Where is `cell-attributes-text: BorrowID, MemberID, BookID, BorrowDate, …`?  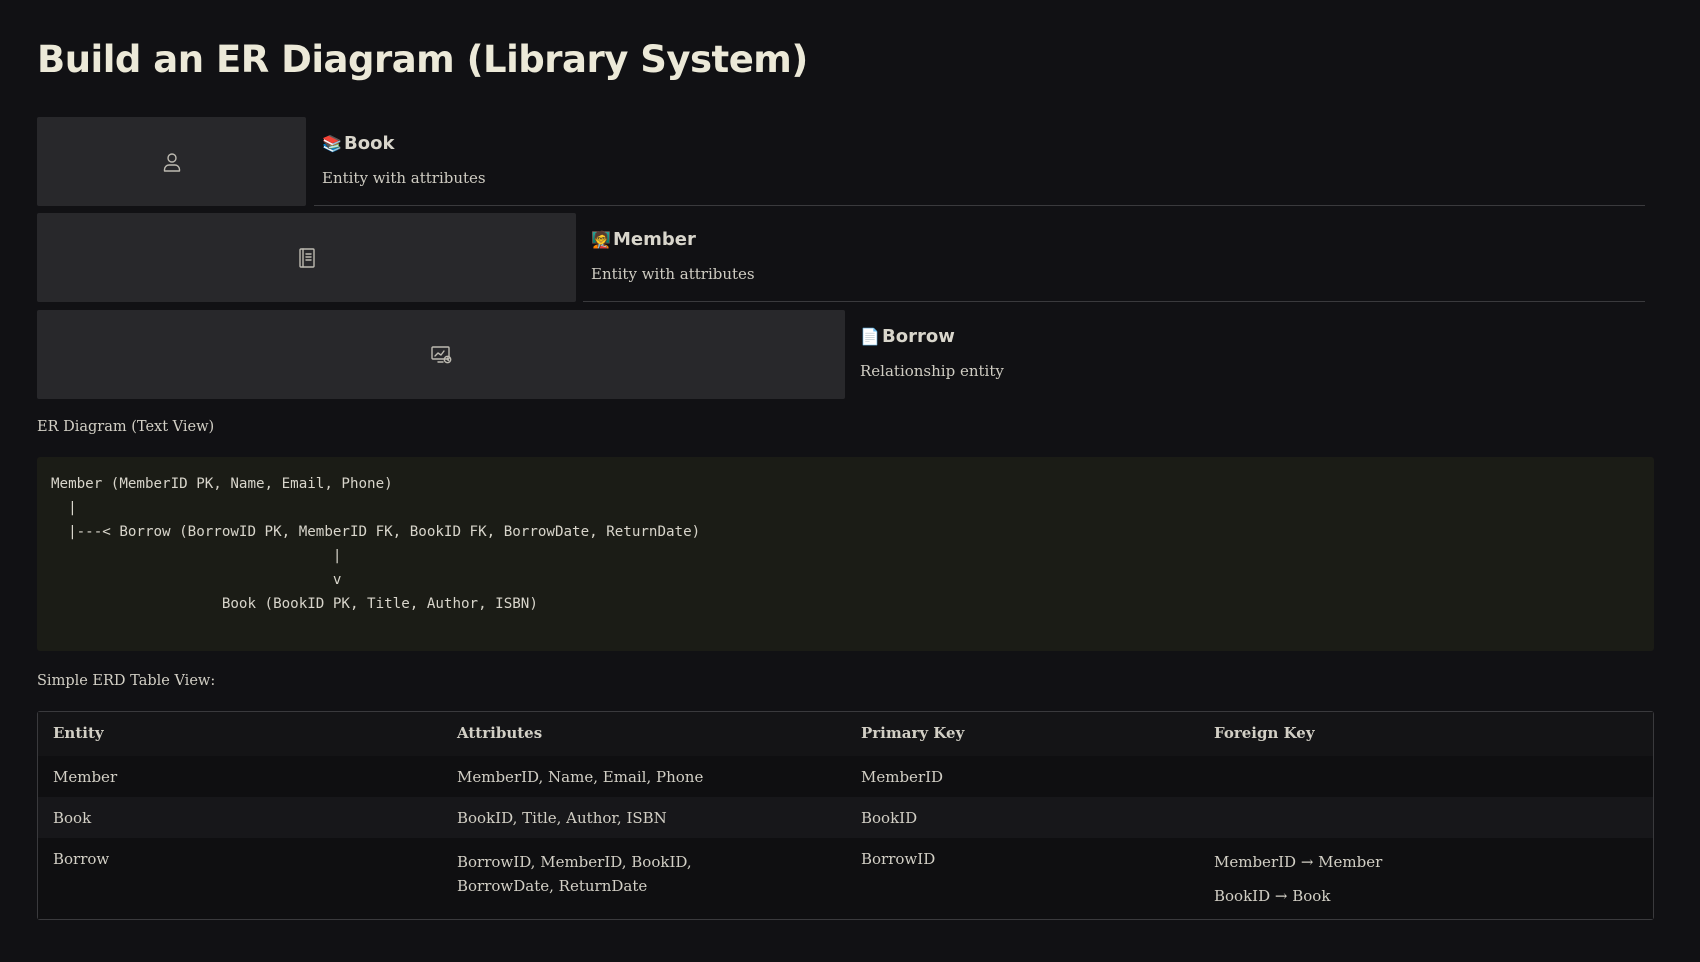 cell-attributes-text: BorrowID, MemberID, BookID, BorrowDate, … is located at coordinates (574, 874).